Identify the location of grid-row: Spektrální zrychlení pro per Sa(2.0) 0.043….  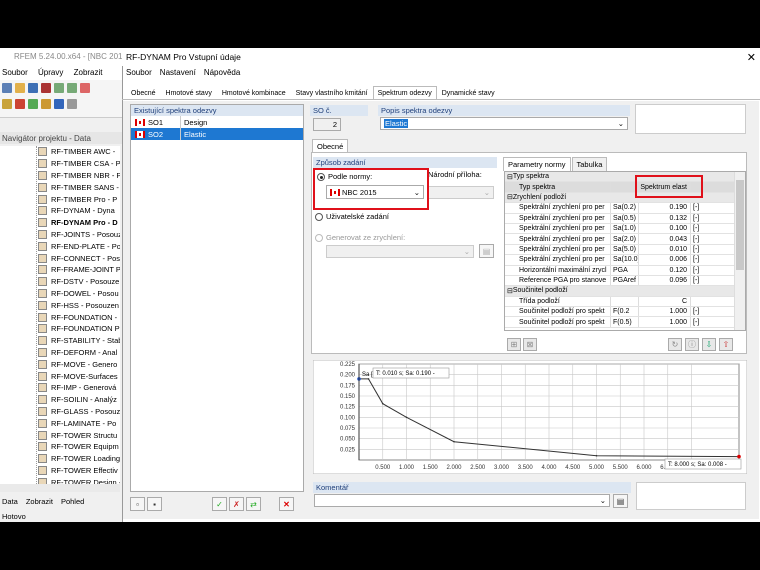
(625, 239).